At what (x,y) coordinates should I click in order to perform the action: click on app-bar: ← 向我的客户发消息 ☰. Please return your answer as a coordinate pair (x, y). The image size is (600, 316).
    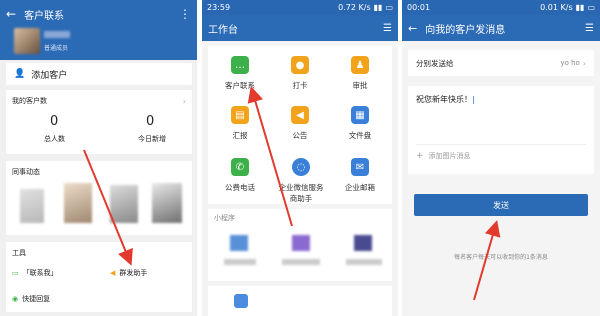
    Looking at the image, I should click on (501, 28).